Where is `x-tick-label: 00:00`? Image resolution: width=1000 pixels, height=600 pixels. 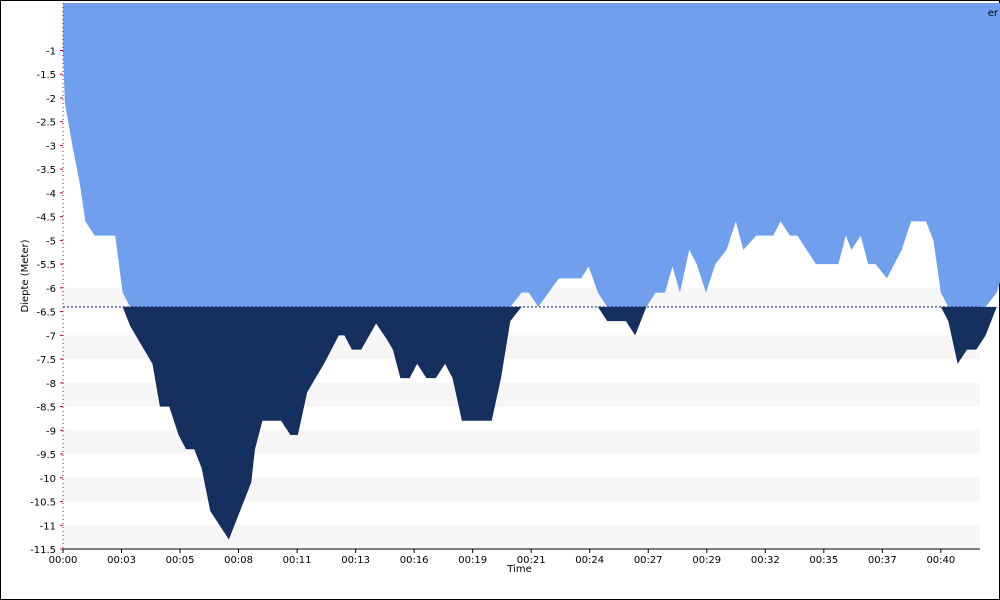
x-tick-label: 00:00 is located at coordinates (63, 560).